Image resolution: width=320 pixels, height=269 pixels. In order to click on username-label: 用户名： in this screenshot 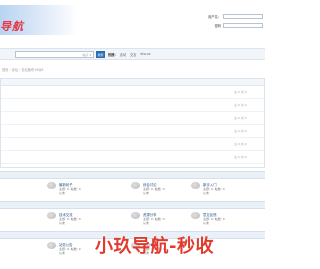, I will do `click(214, 17)`.